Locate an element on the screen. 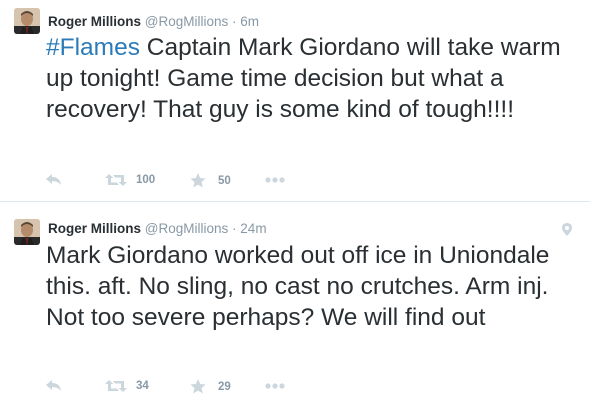 This screenshot has height=408, width=590. timestamp: 24m is located at coordinates (253, 228).